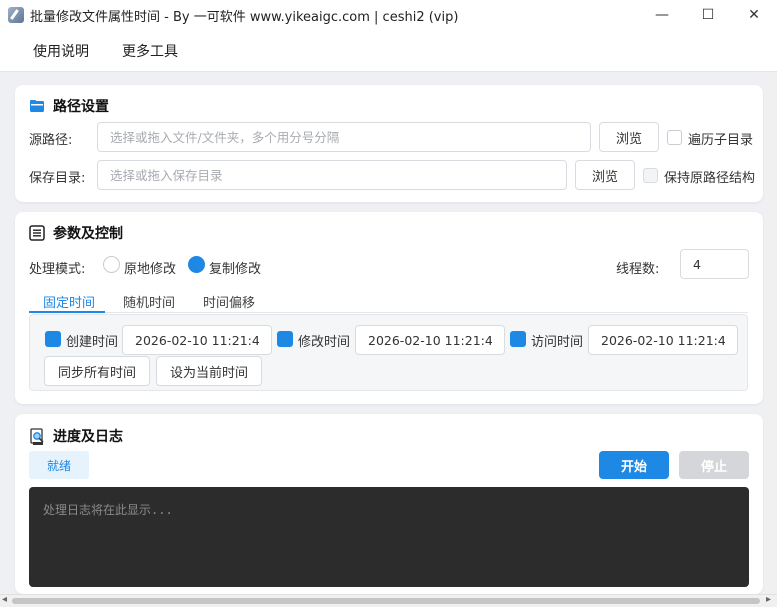 The height and width of the screenshot is (607, 777). What do you see at coordinates (88, 437) in the screenshot?
I see `progress-title: 进度及日志` at bounding box center [88, 437].